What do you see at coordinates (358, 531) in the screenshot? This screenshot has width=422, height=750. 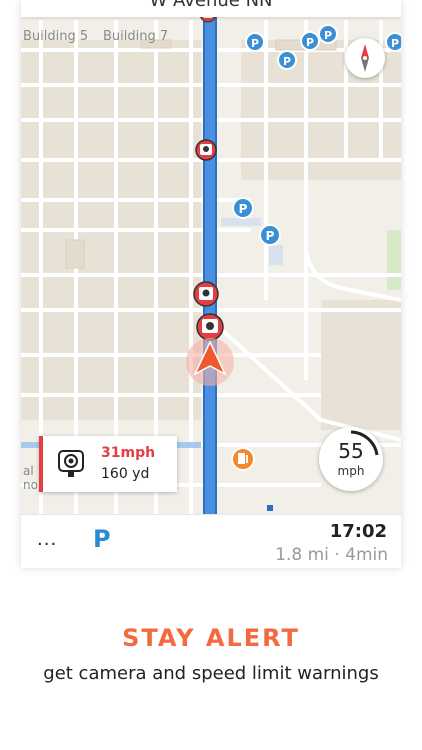 I see `arrival-time: 17:02` at bounding box center [358, 531].